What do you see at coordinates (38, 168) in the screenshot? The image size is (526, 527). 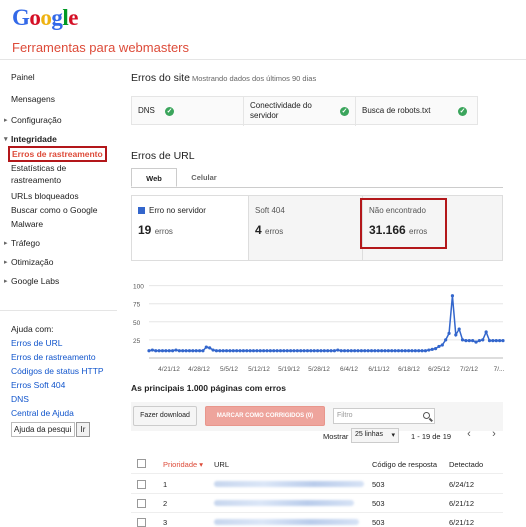 I see `sidebar-item-estatisticas: Estatísticas de` at bounding box center [38, 168].